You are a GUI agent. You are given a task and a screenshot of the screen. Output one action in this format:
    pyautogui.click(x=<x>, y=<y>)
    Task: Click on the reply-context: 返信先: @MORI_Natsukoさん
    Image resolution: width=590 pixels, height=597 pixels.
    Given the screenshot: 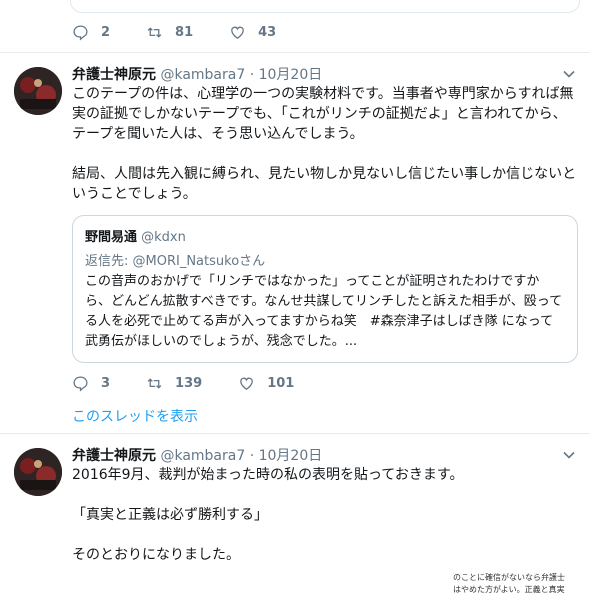 What is the action you would take?
    pyautogui.click(x=175, y=259)
    